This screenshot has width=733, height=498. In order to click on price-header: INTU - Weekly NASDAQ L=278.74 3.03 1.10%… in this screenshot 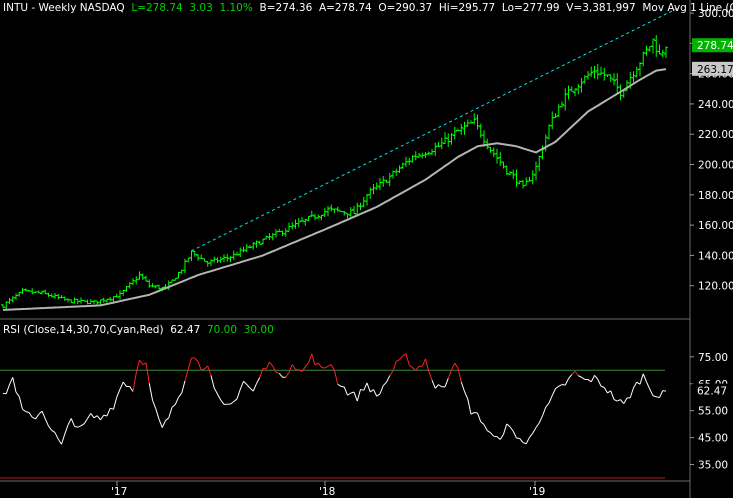, I will do `click(368, 8)`.